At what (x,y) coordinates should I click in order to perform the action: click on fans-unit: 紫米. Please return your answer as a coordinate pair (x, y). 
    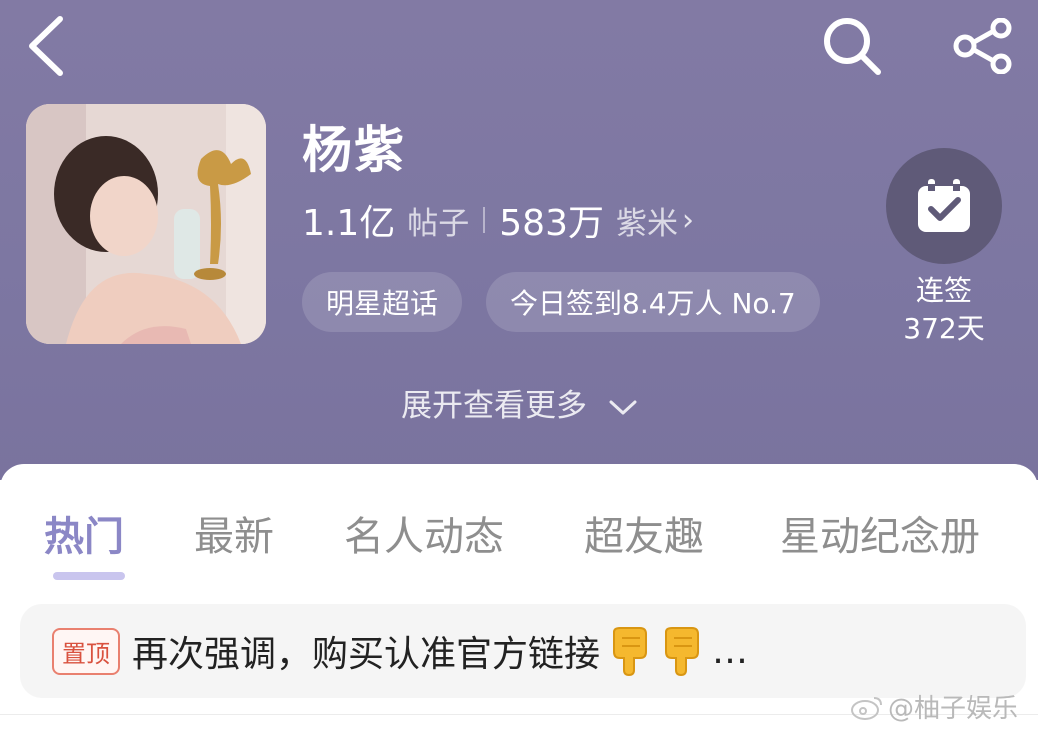
    Looking at the image, I should click on (646, 223).